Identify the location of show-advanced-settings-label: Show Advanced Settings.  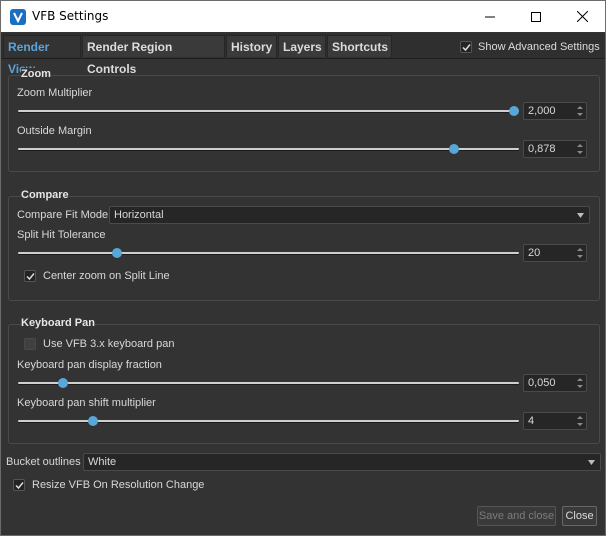
(539, 47).